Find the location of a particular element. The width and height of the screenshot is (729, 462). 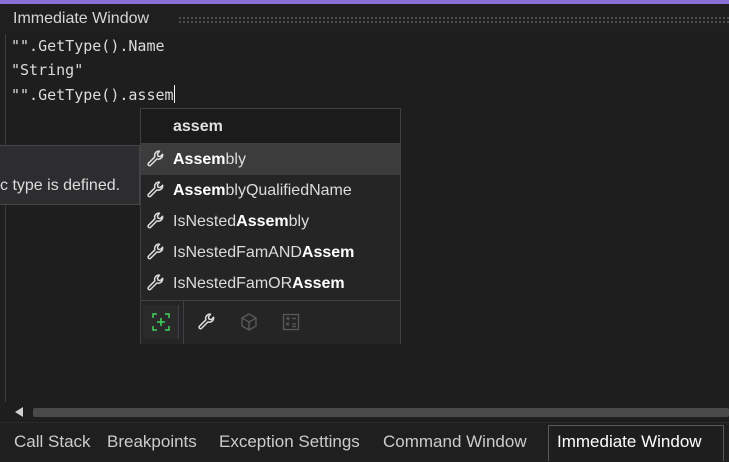

tooltip-text: c type is defined. is located at coordinates (60, 185).